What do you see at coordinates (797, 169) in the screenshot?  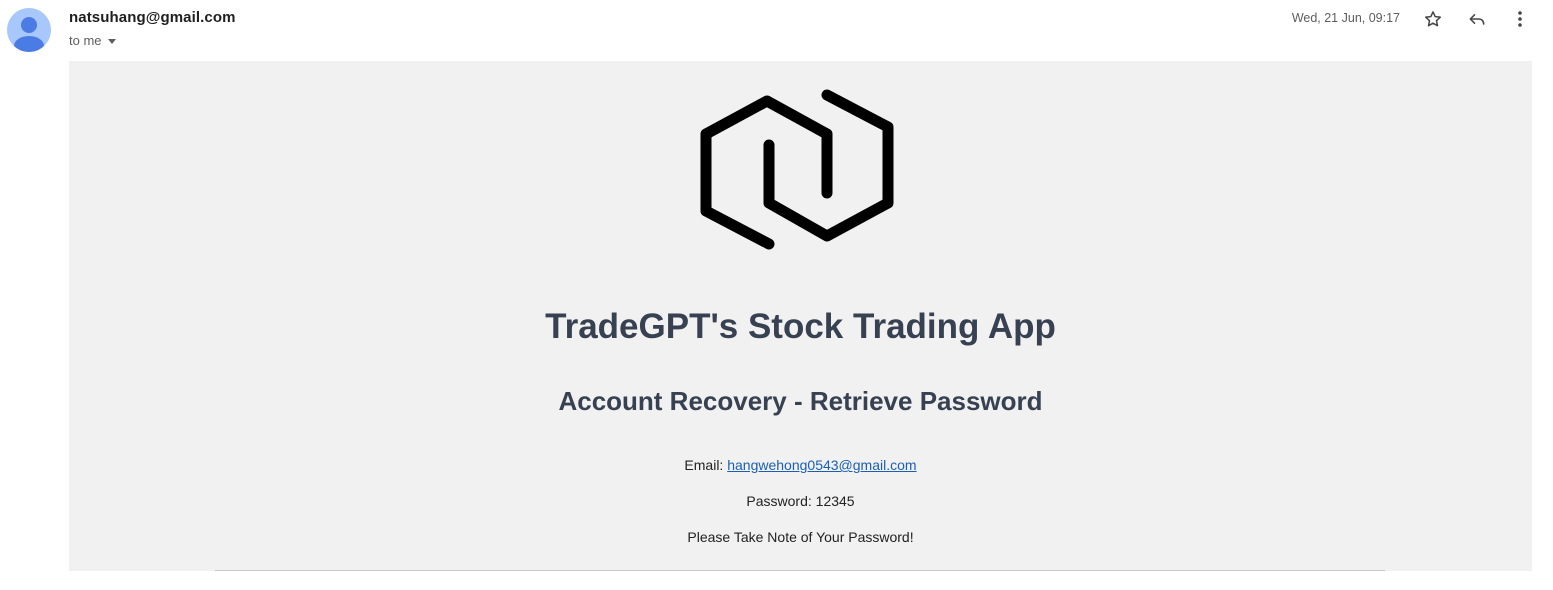 I see `hexagon-logo-icon` at bounding box center [797, 169].